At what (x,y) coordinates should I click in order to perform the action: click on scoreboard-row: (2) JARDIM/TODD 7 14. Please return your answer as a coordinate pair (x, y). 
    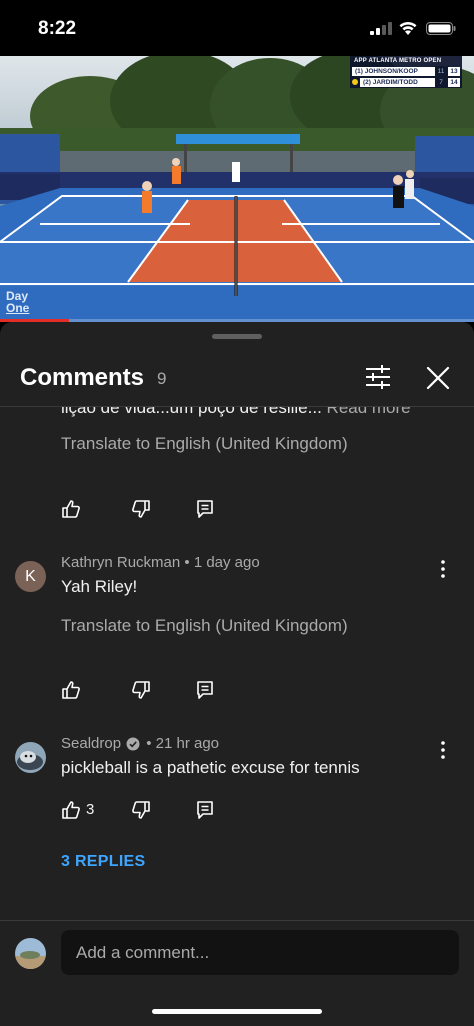
    Looking at the image, I should click on (406, 82).